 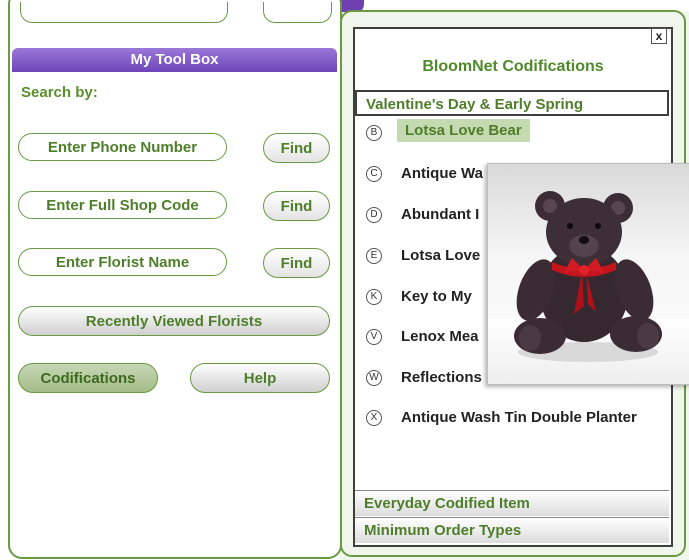 I want to click on search-by-label: Search by:, so click(x=59, y=92).